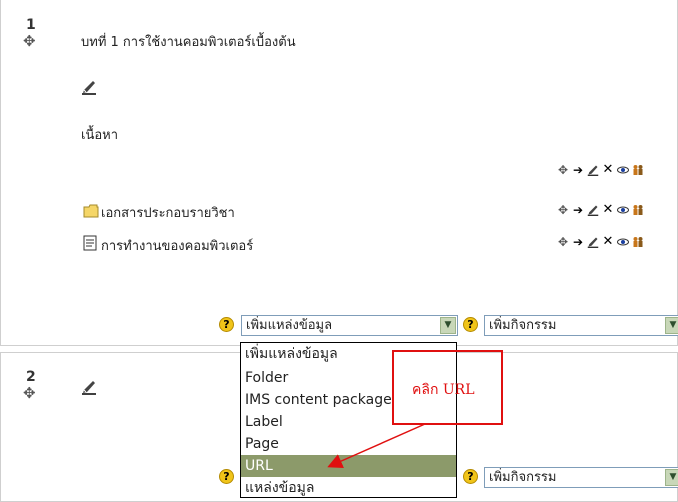  Describe the element at coordinates (100, 135) in the screenshot. I see `content-subheading: เนื้อหา` at that location.